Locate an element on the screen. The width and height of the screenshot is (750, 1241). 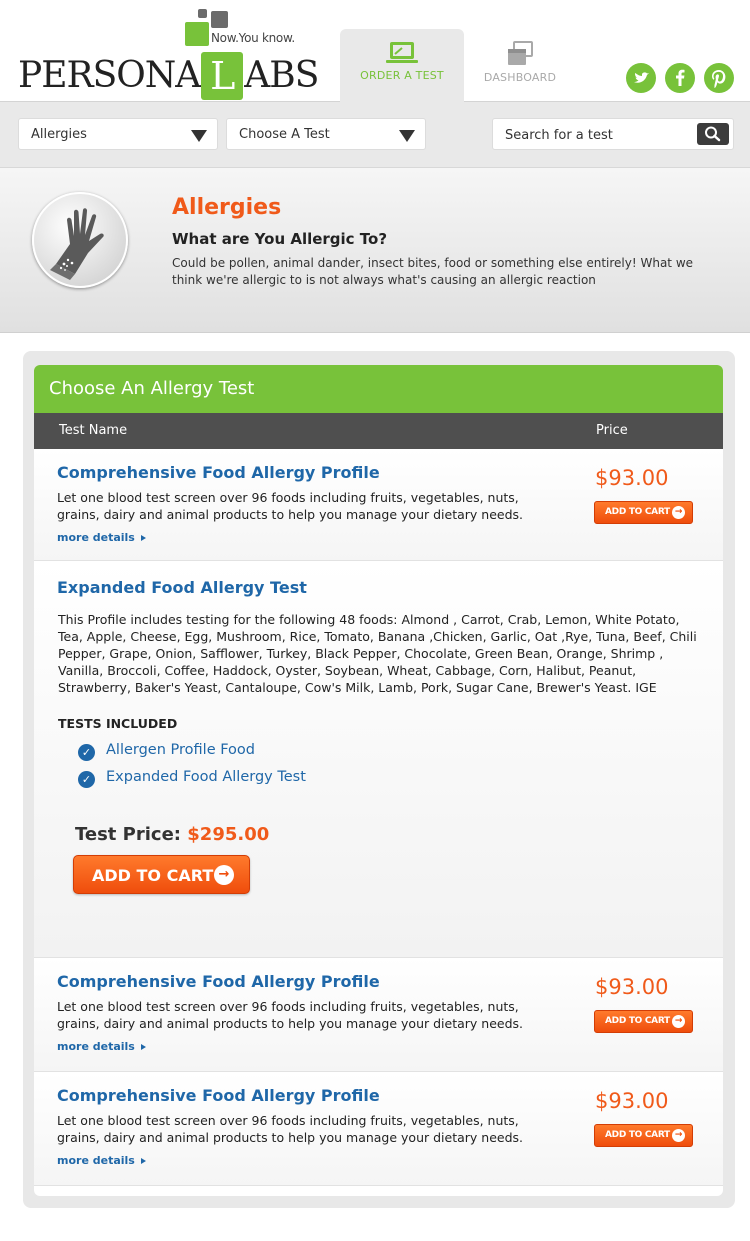
logo-square-medium is located at coordinates (219, 19).